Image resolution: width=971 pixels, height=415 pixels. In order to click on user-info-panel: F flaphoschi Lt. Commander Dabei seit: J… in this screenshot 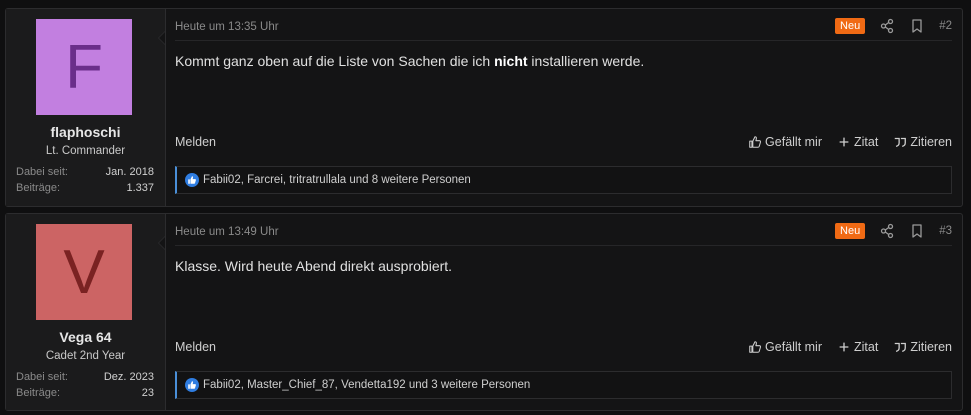, I will do `click(86, 107)`.